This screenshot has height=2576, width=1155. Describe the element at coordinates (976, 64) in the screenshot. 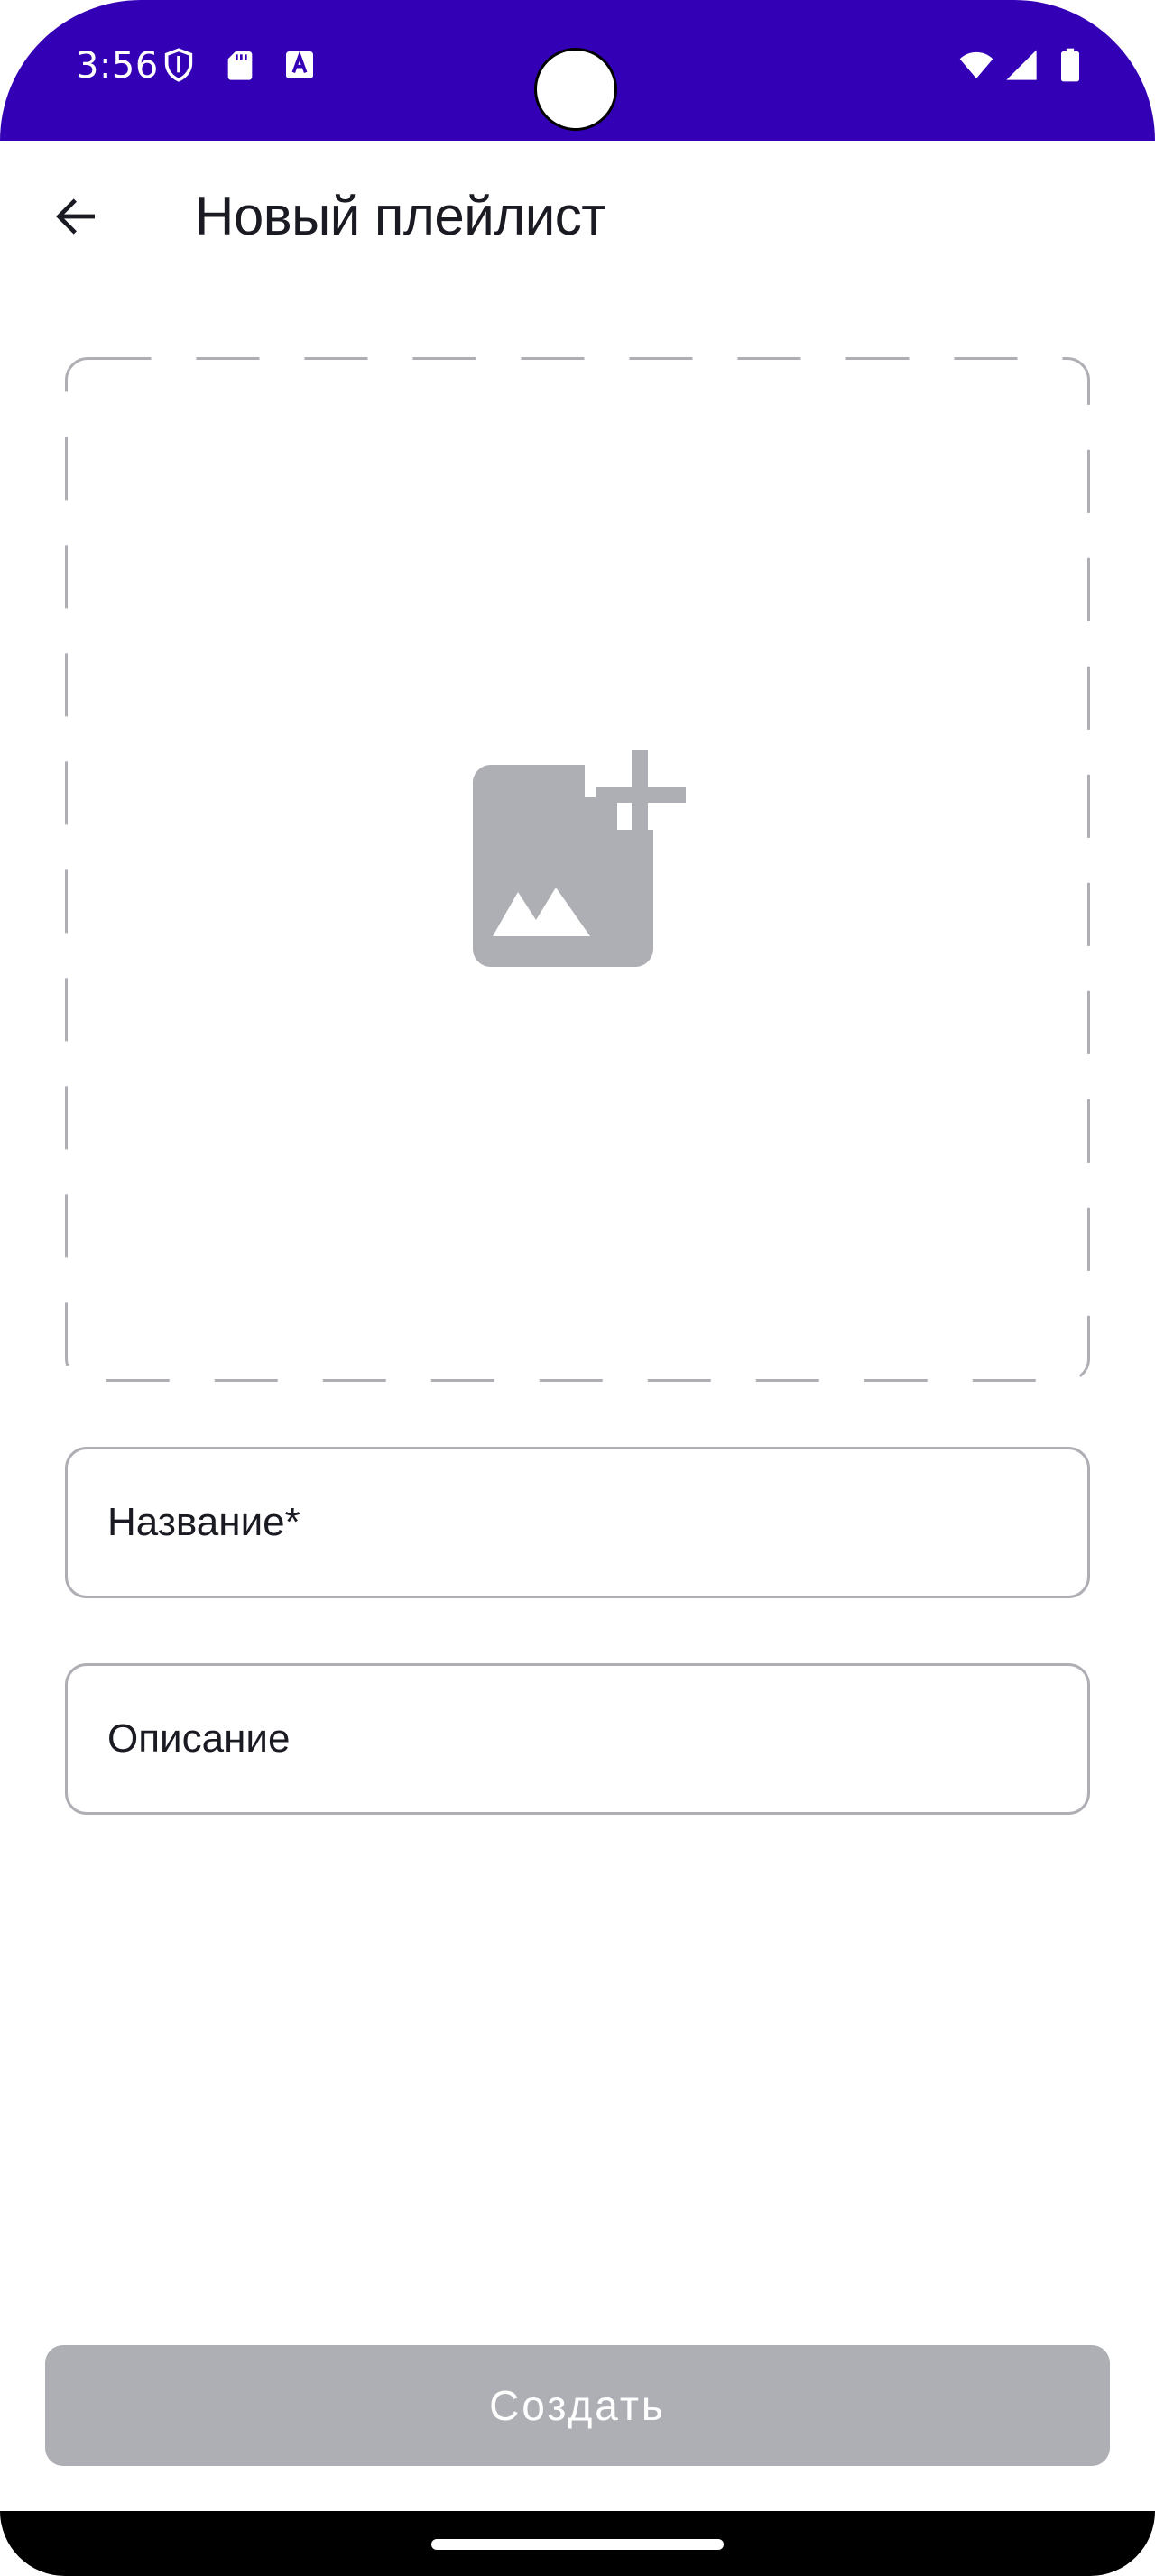

I see `wifi-icon` at that location.